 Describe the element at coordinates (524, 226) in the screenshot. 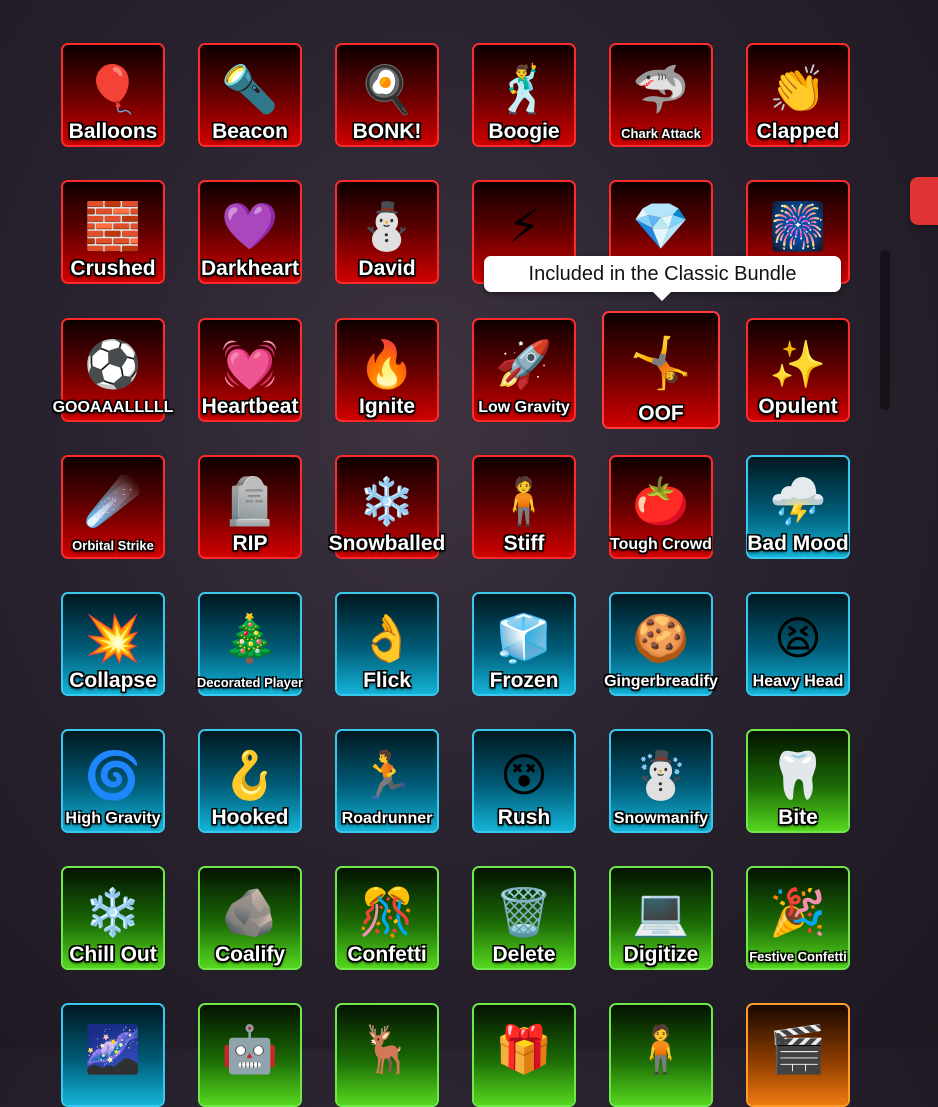

I see `emote-character-icon: ⚡` at that location.